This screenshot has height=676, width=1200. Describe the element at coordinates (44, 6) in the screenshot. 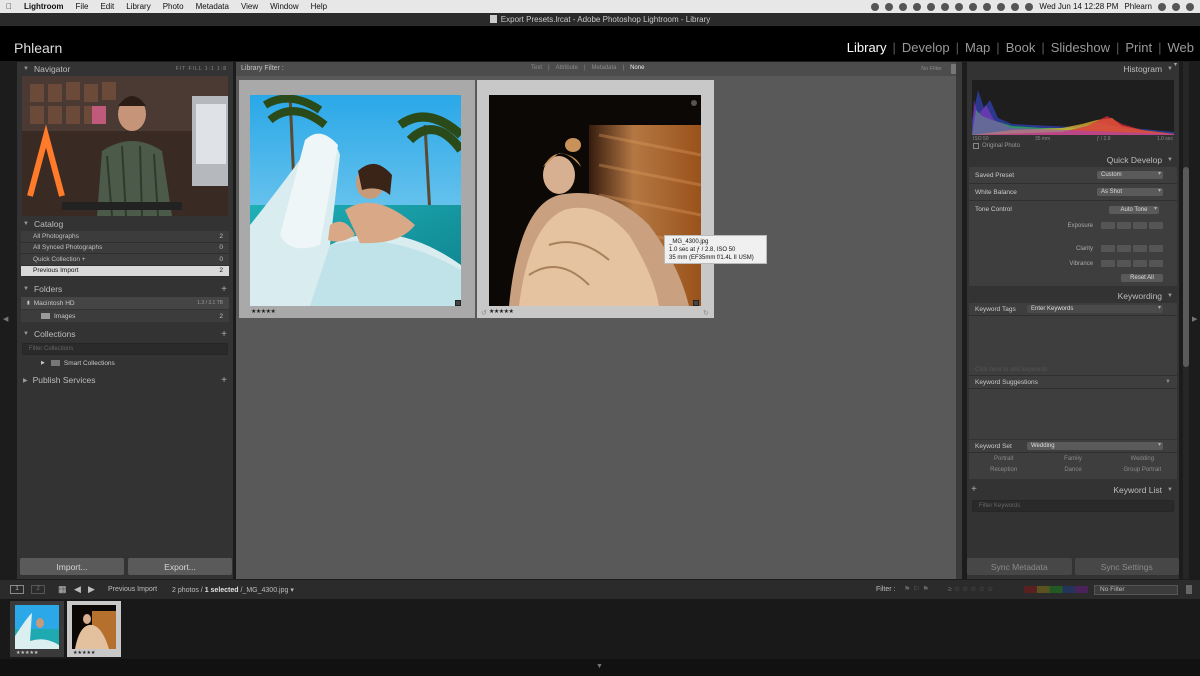

I see `menu-app-name: Lightroom` at that location.